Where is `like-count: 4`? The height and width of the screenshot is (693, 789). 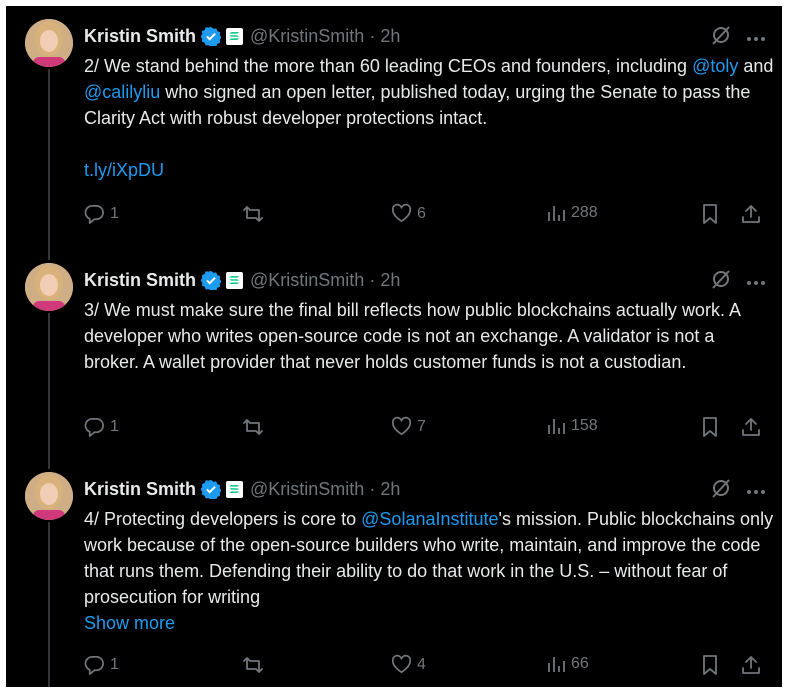 like-count: 4 is located at coordinates (421, 664).